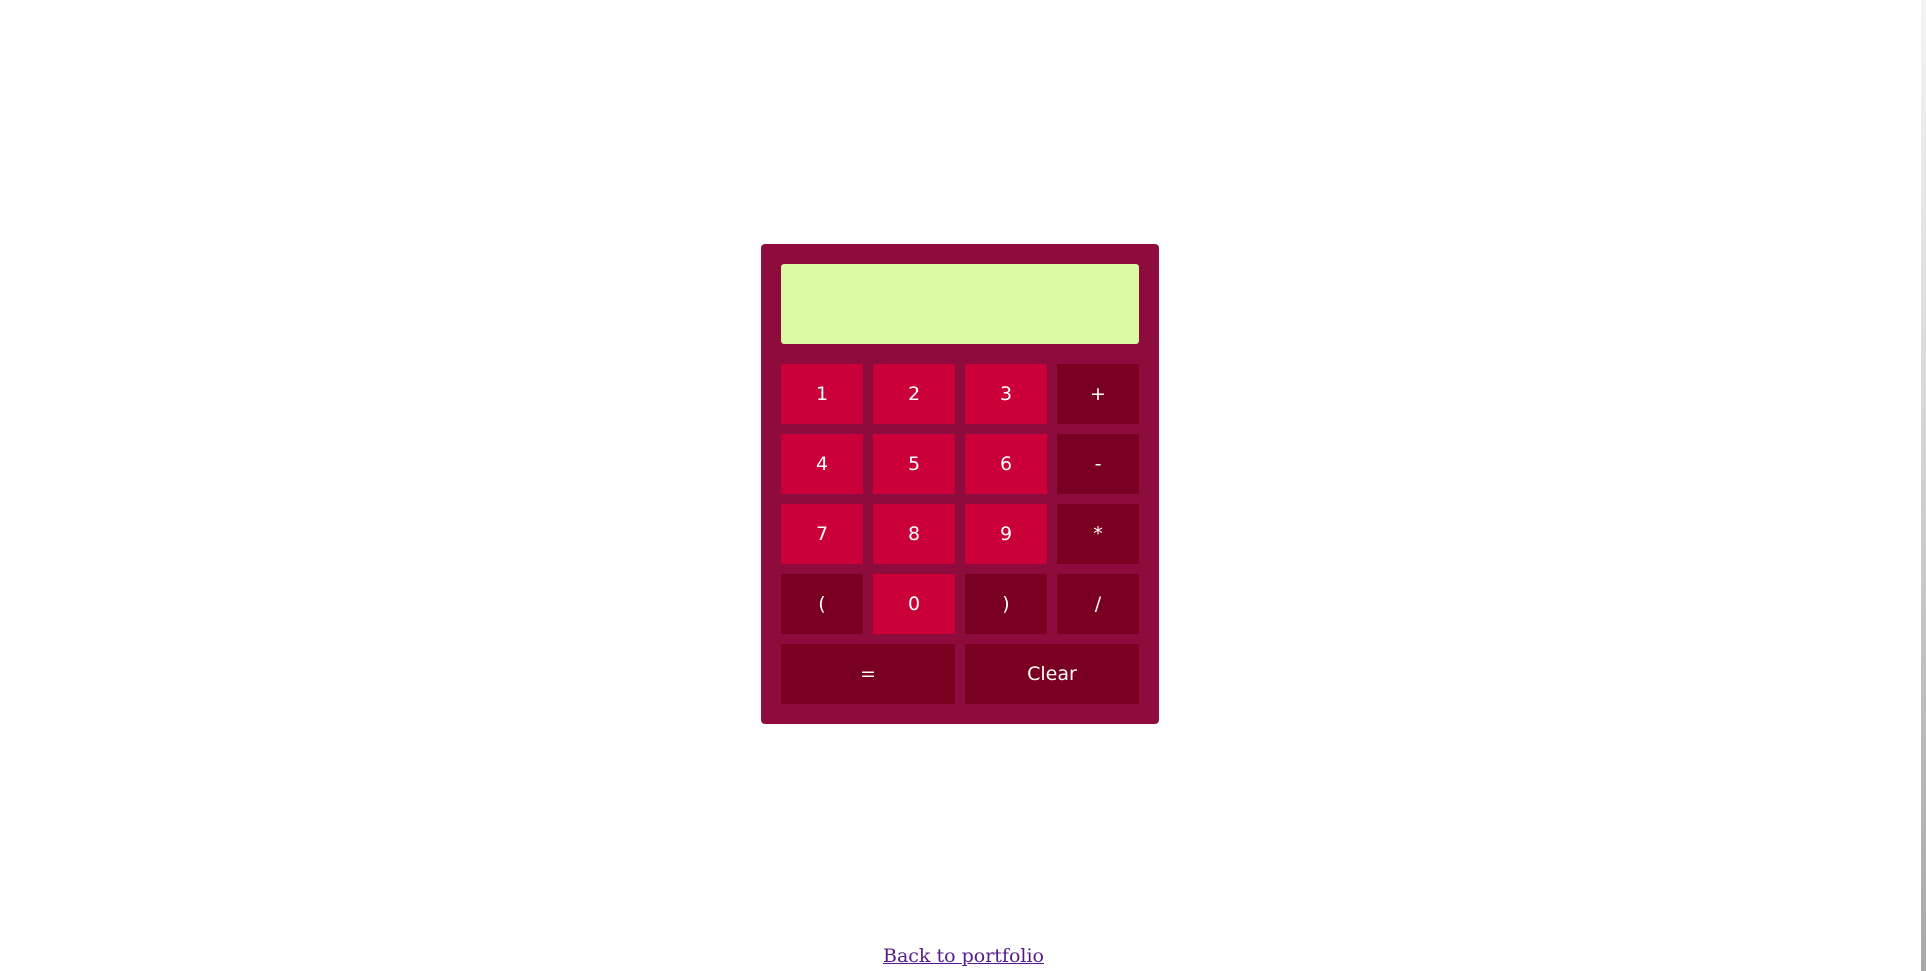  What do you see at coordinates (1923, 485) in the screenshot?
I see `window-edge` at bounding box center [1923, 485].